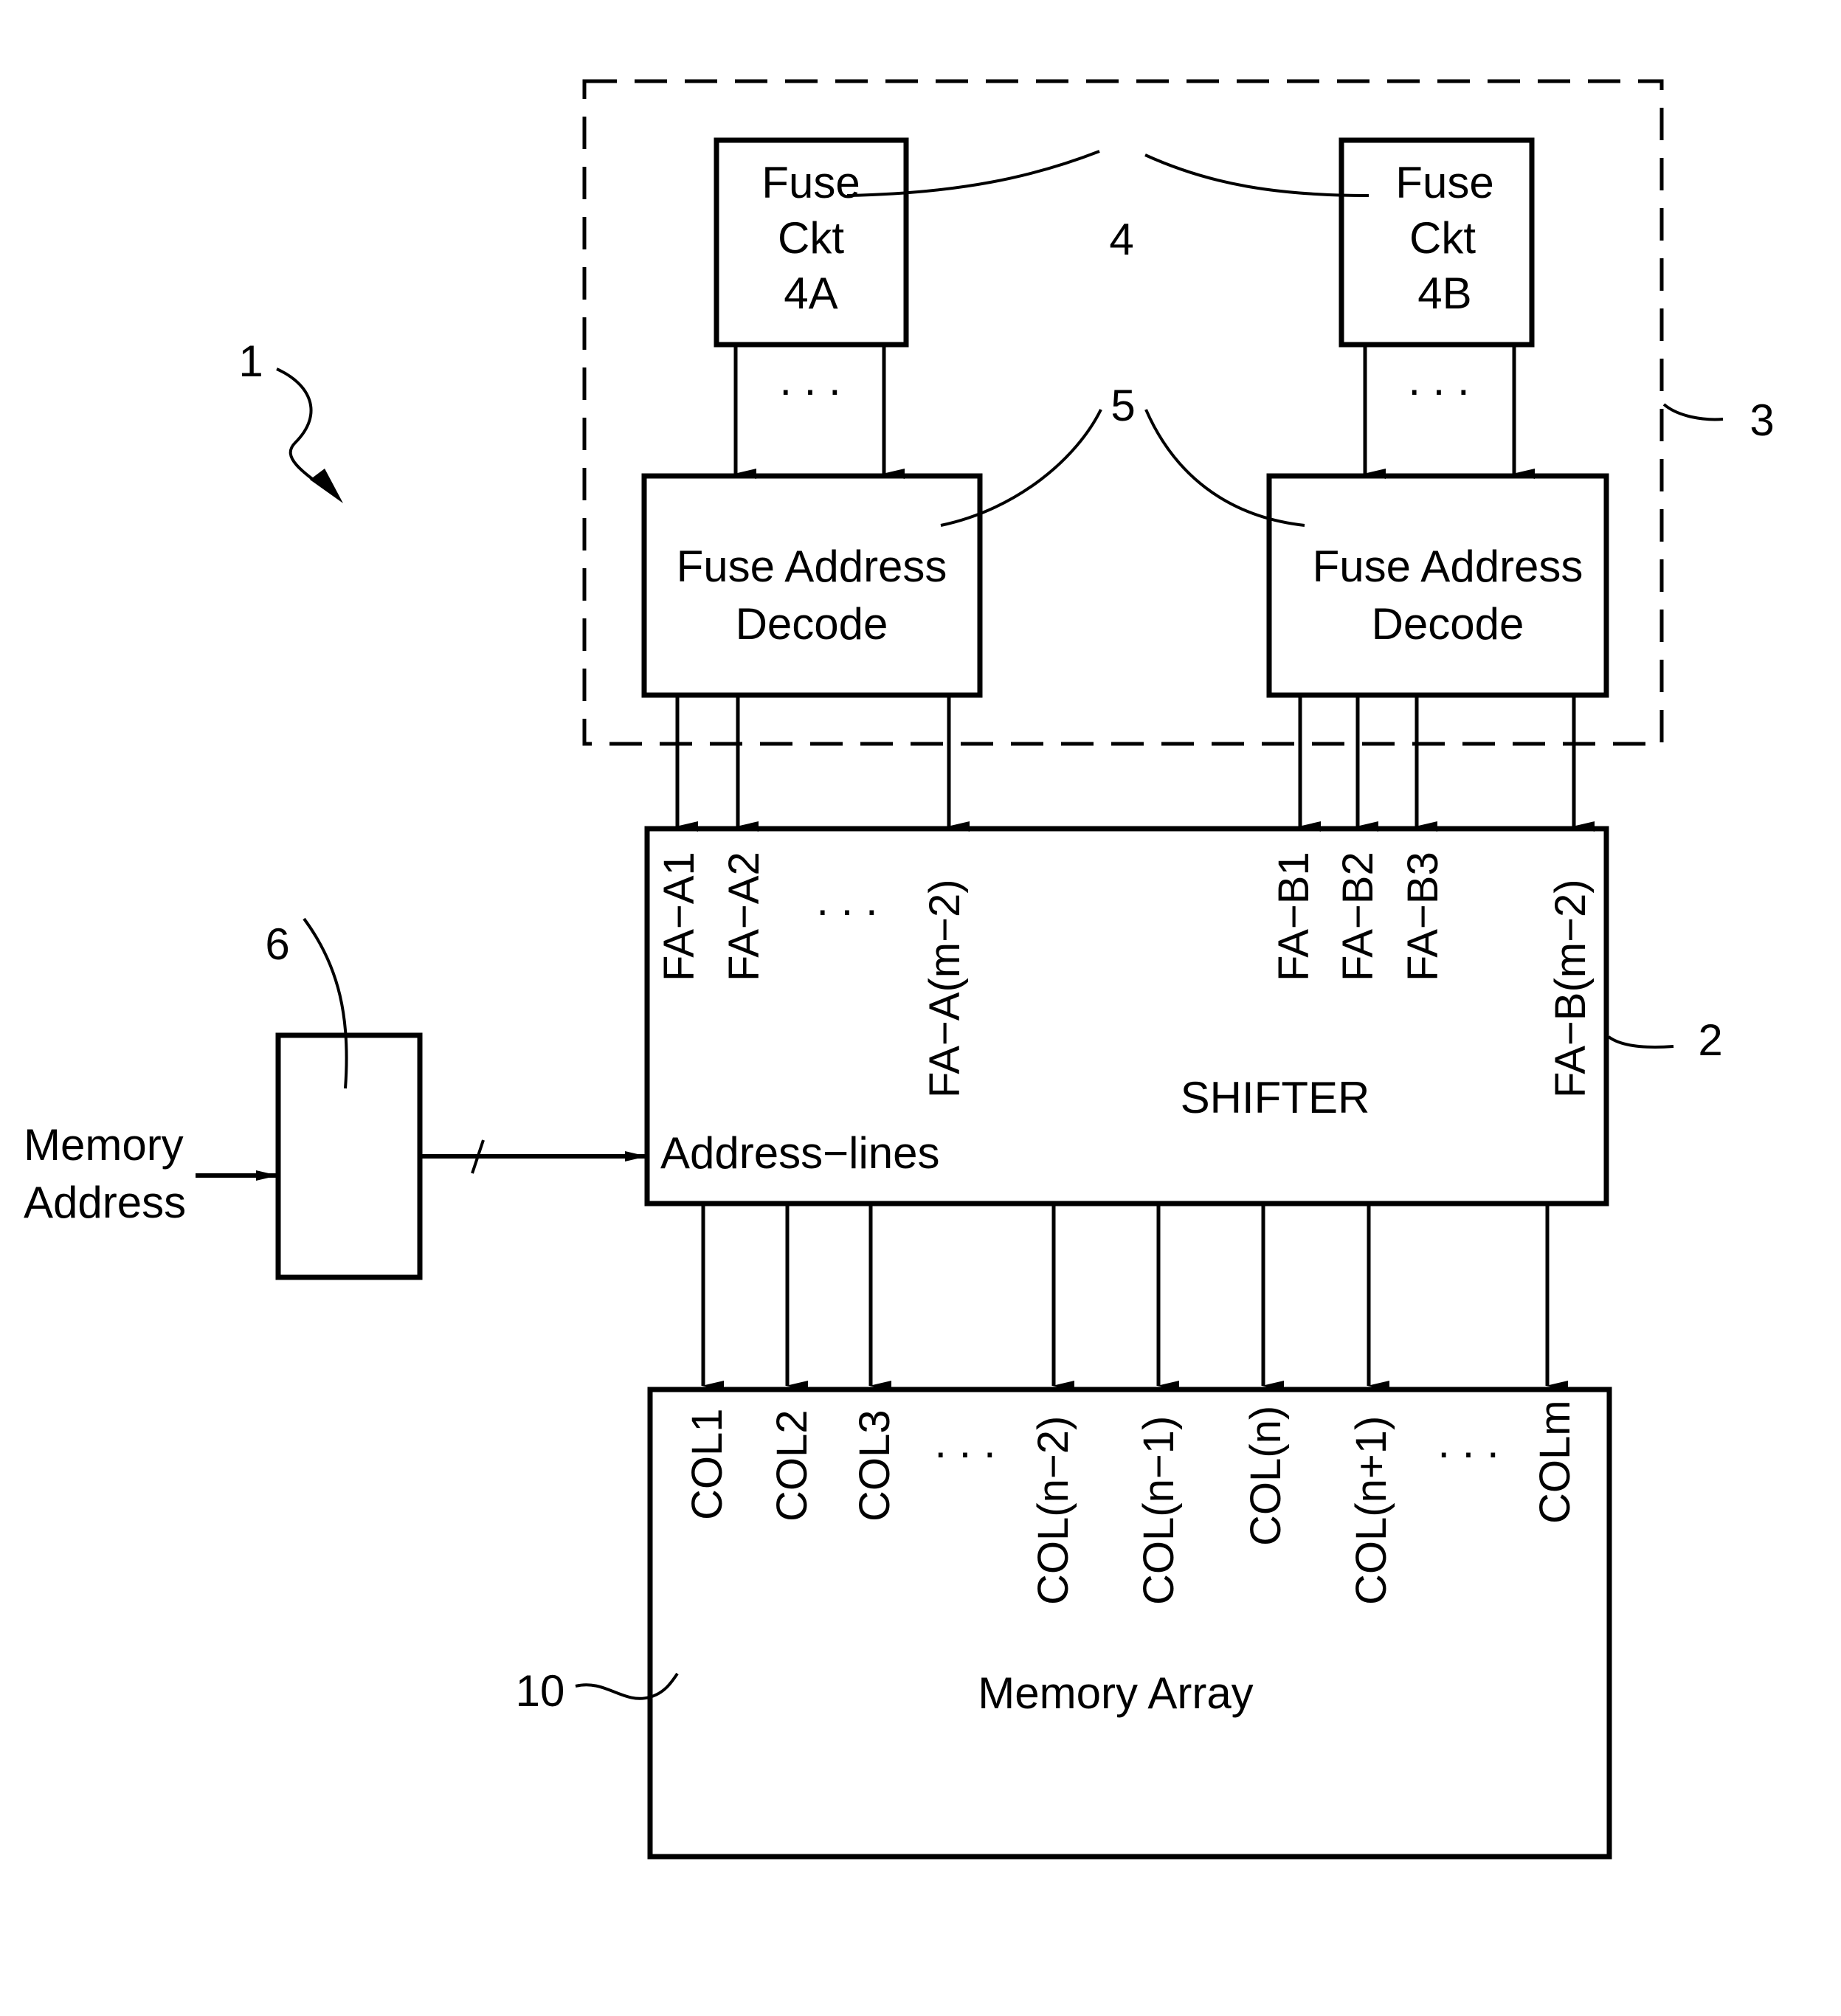  Describe the element at coordinates (1123, 405) in the screenshot. I see `ref-5-label: 5` at that location.